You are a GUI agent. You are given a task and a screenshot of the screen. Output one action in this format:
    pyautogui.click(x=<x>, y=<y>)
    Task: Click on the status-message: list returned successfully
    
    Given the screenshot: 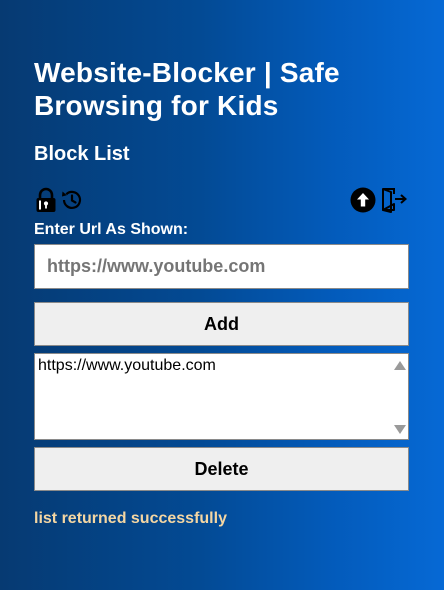 What is the action you would take?
    pyautogui.click(x=130, y=518)
    